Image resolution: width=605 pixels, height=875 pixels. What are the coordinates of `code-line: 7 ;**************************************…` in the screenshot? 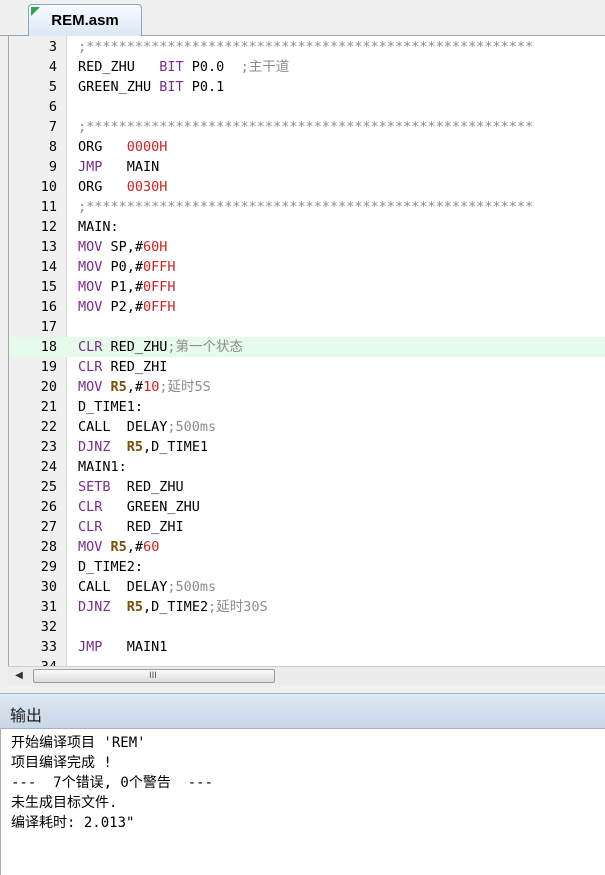 It's located at (307, 127).